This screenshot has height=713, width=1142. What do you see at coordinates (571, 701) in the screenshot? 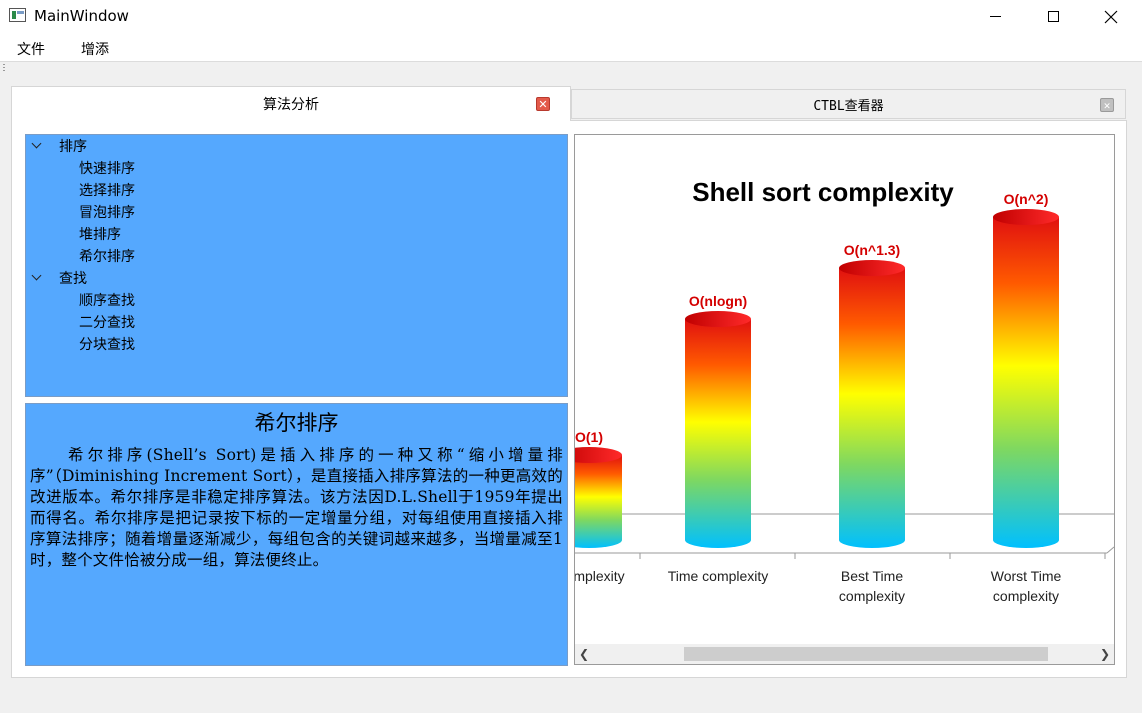
I see `status-bar` at bounding box center [571, 701].